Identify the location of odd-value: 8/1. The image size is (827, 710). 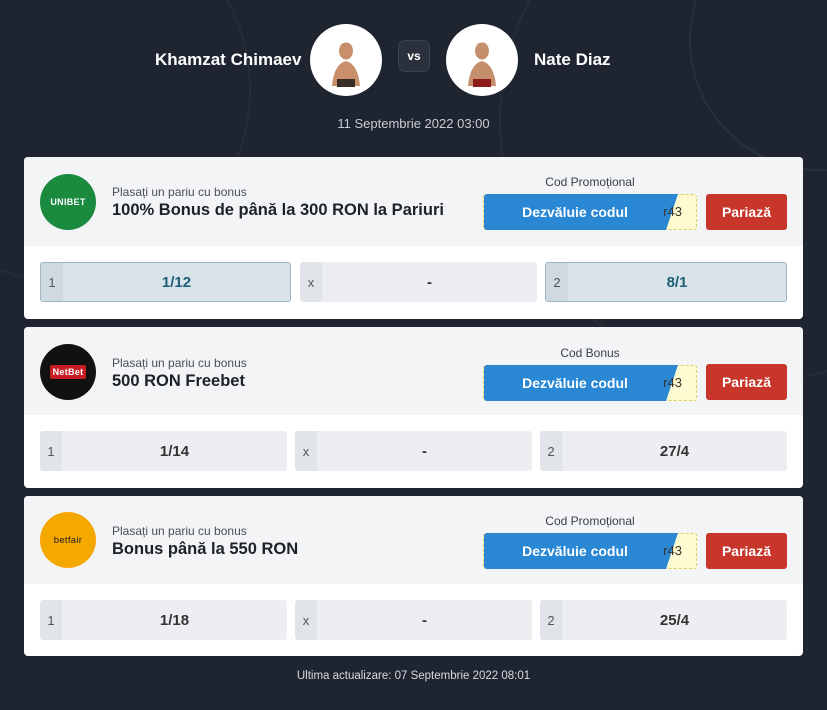
(677, 282).